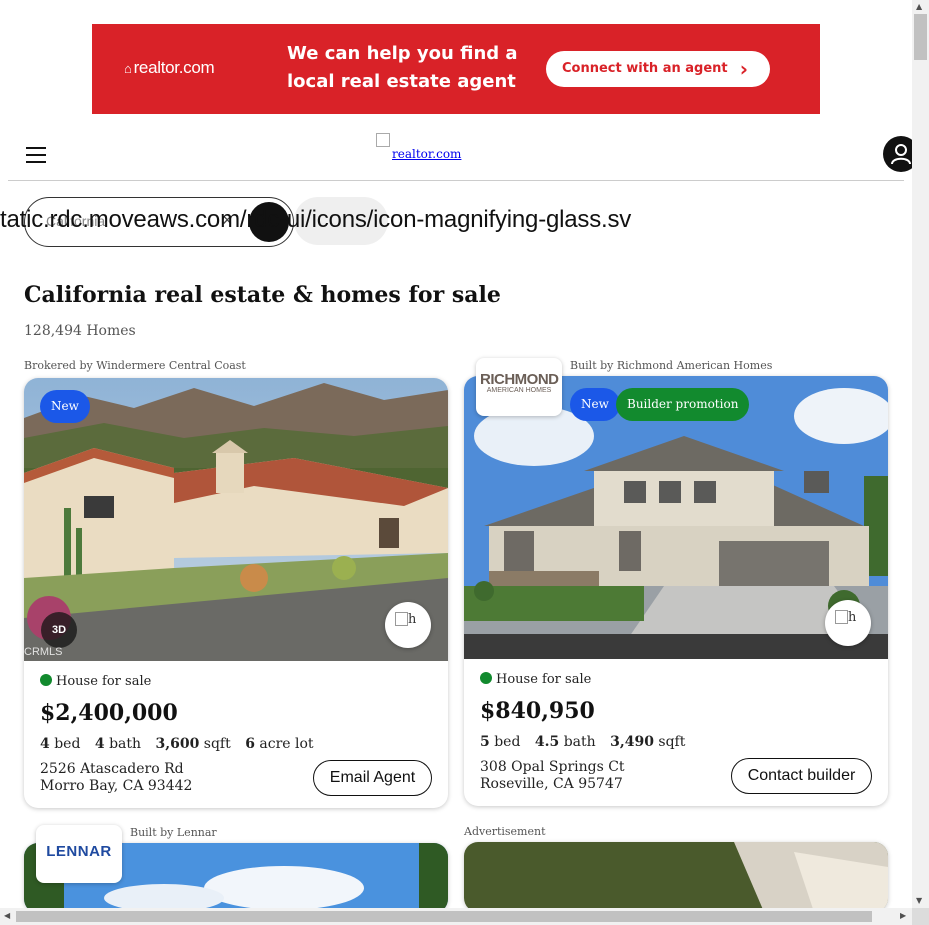 The width and height of the screenshot is (929, 925). What do you see at coordinates (426, 154) in the screenshot?
I see `logo-alt-text: realtor.com` at bounding box center [426, 154].